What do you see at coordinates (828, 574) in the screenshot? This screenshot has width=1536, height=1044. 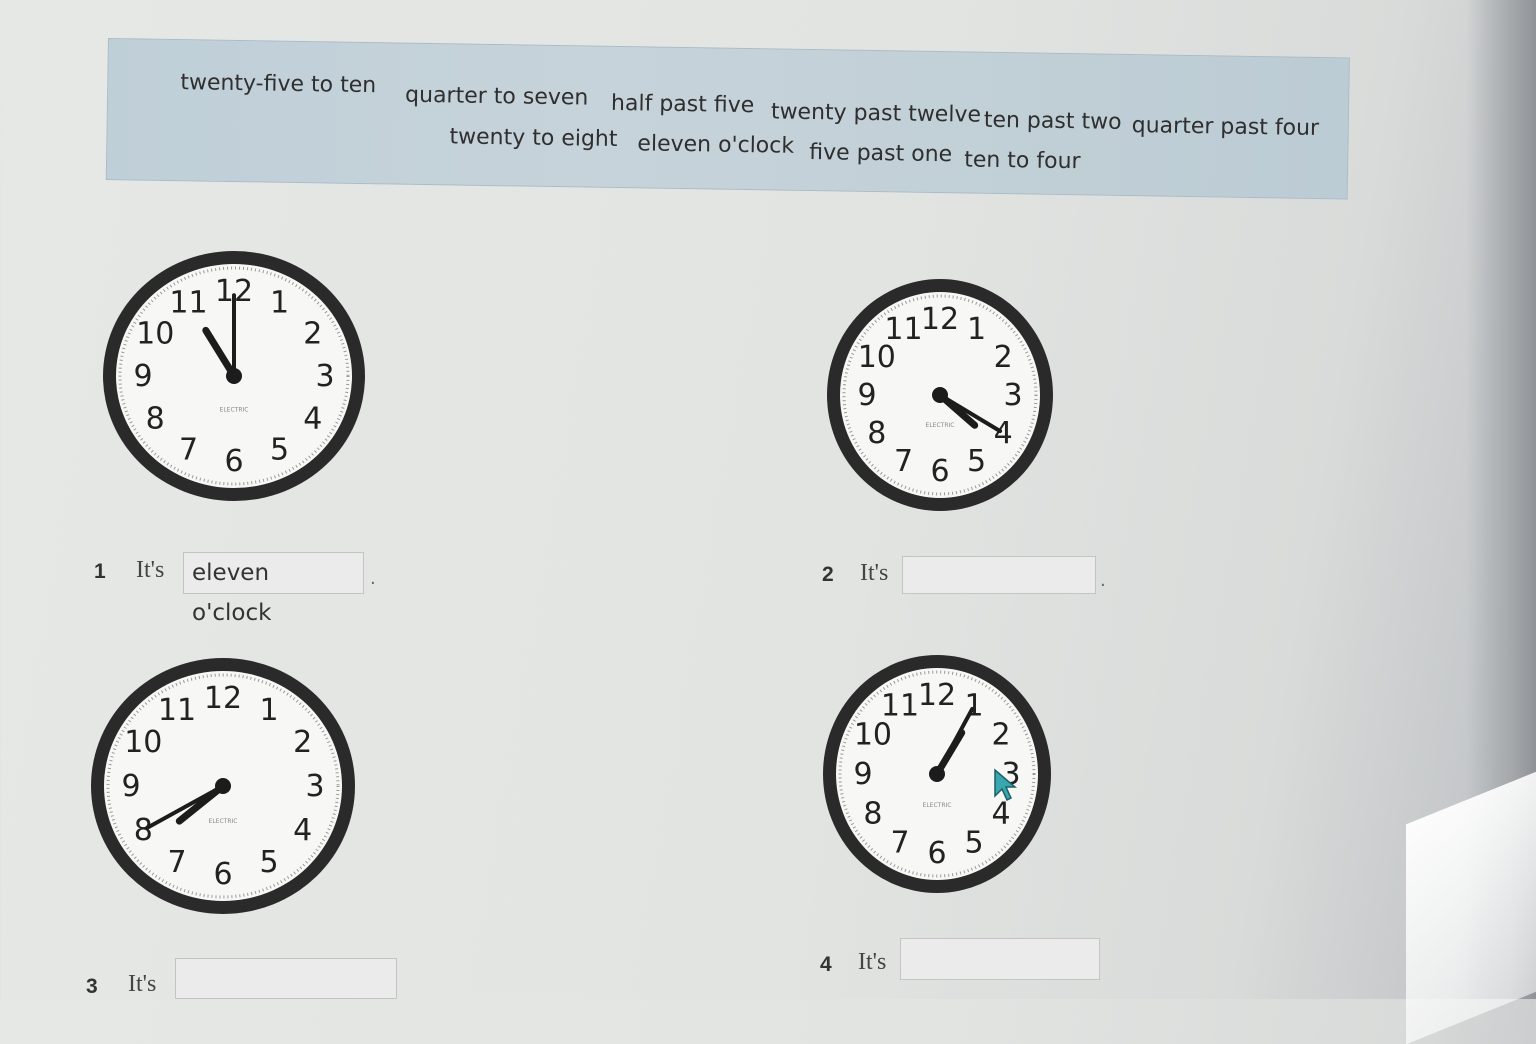 I see `question-number: 2` at bounding box center [828, 574].